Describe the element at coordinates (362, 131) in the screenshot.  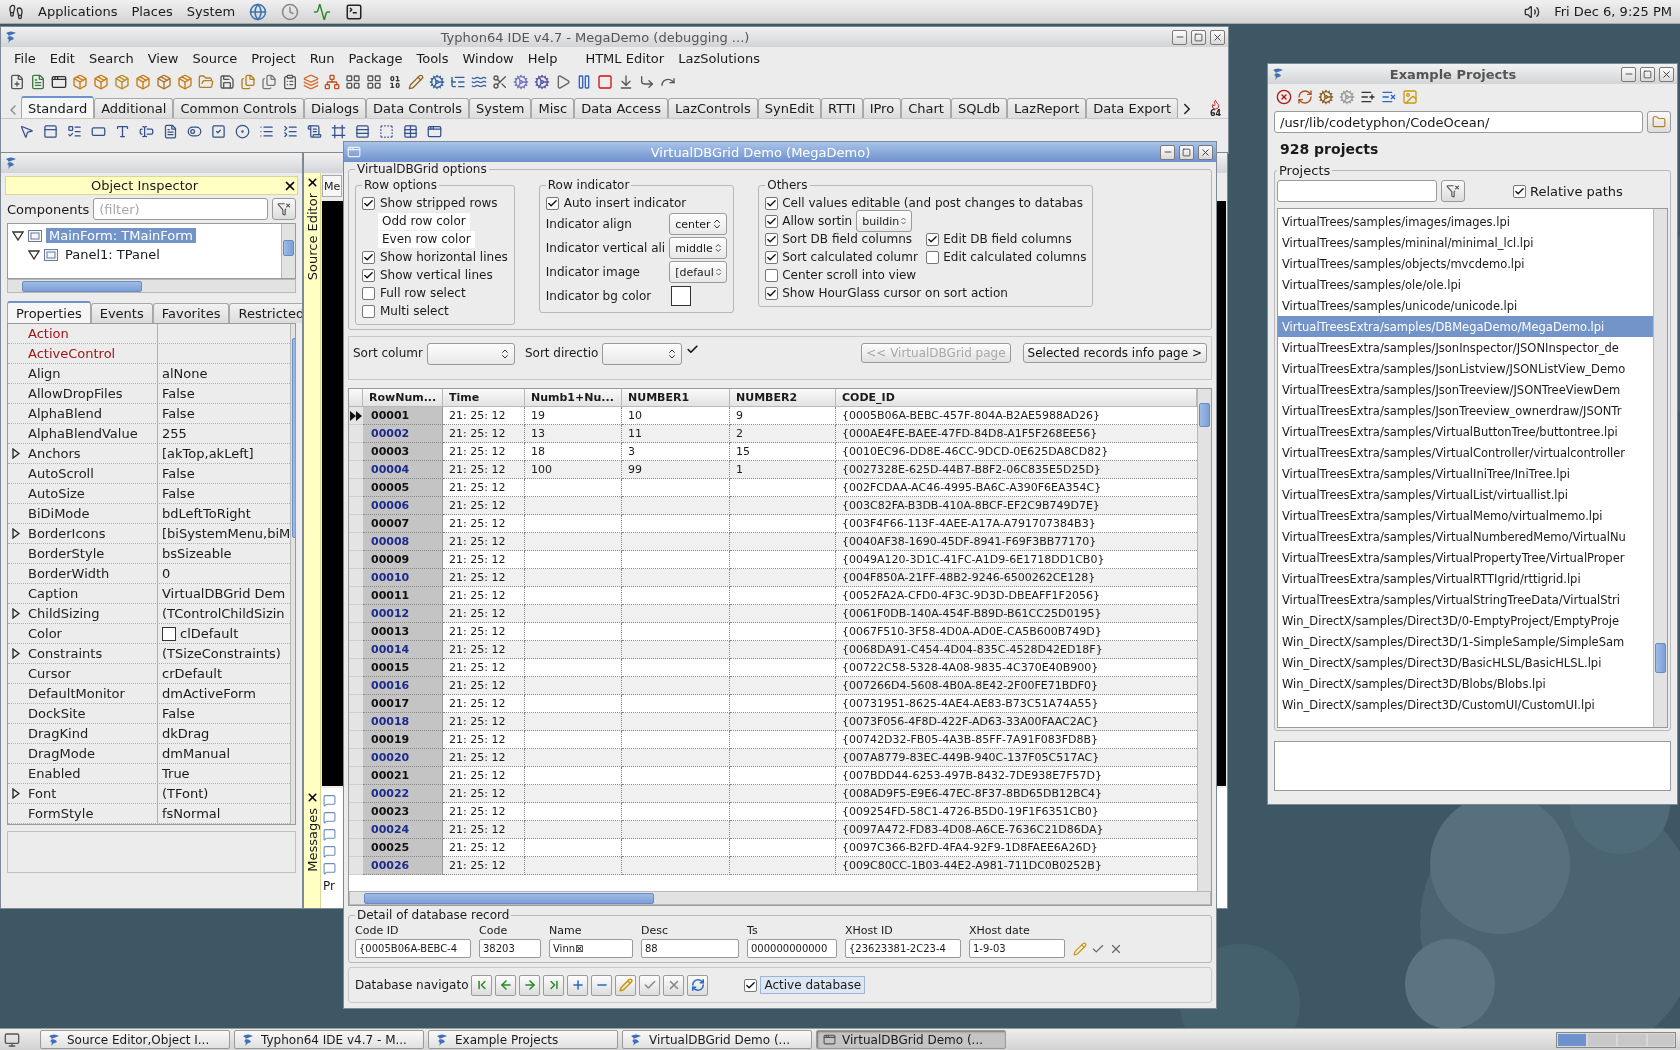
I see `radiogroup-icon` at that location.